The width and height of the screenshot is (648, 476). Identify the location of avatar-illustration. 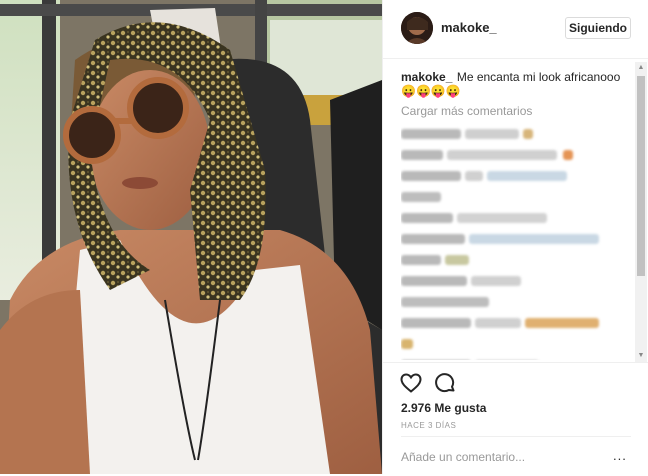
(417, 28).